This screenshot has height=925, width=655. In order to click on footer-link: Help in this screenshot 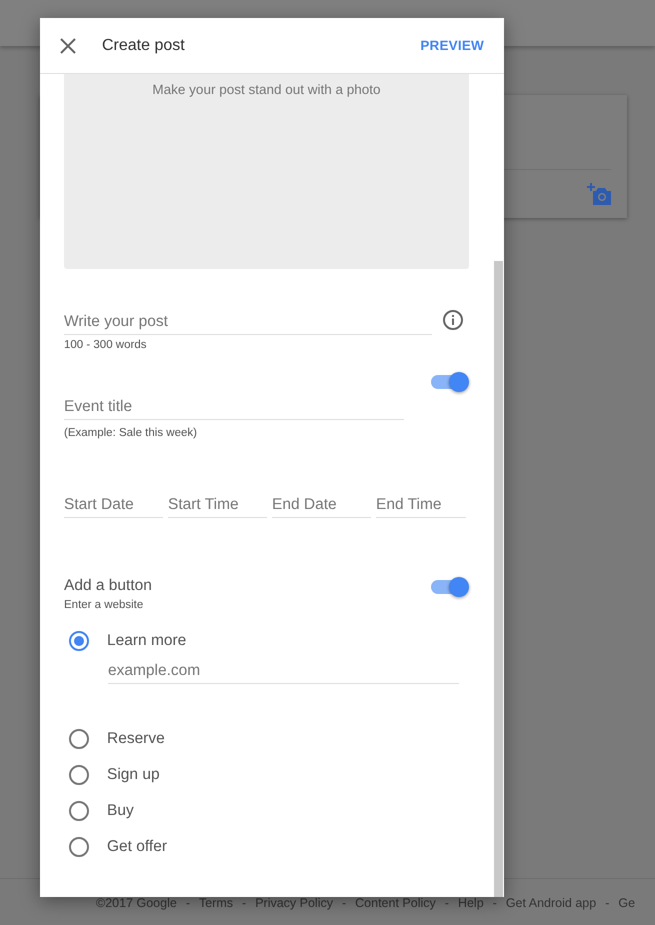, I will do `click(471, 903)`.